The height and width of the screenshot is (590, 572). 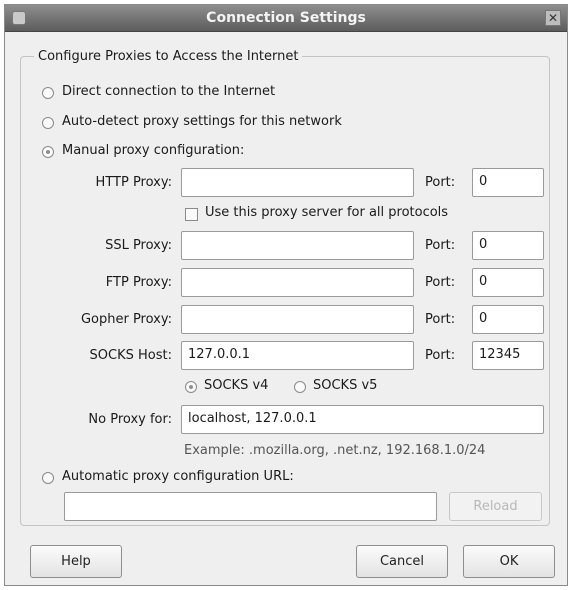 I want to click on ssl-proxy-input, so click(x=297, y=245).